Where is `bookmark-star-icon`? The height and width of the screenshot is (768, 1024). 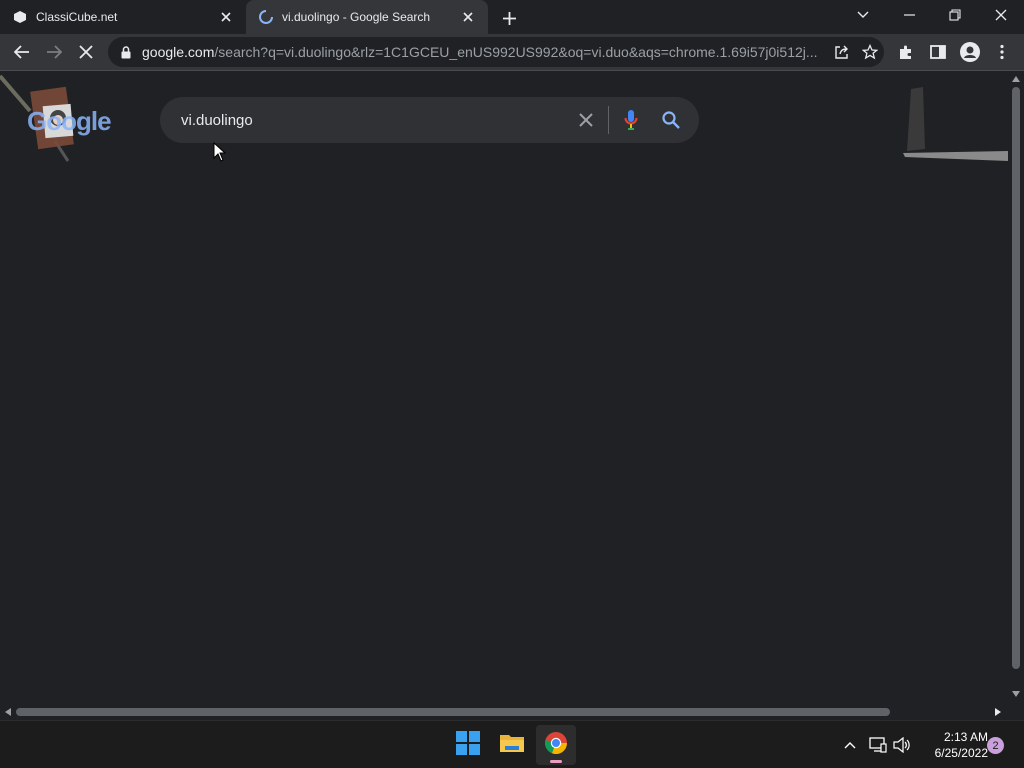 bookmark-star-icon is located at coordinates (870, 52).